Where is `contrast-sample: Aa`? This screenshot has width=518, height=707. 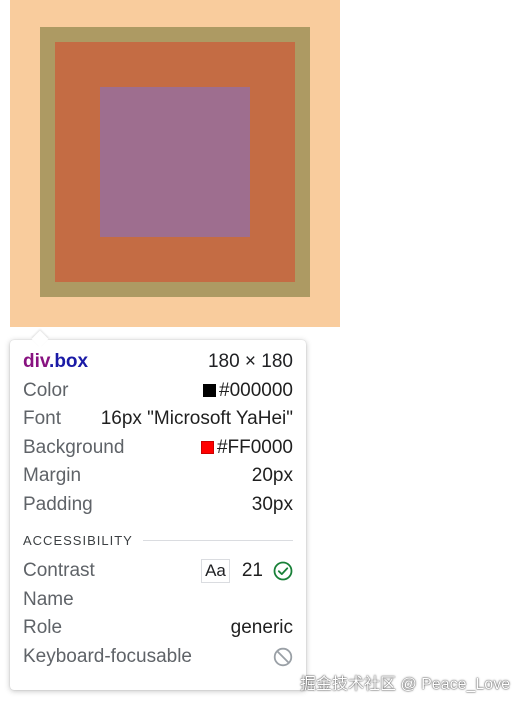 contrast-sample: Aa is located at coordinates (215, 571).